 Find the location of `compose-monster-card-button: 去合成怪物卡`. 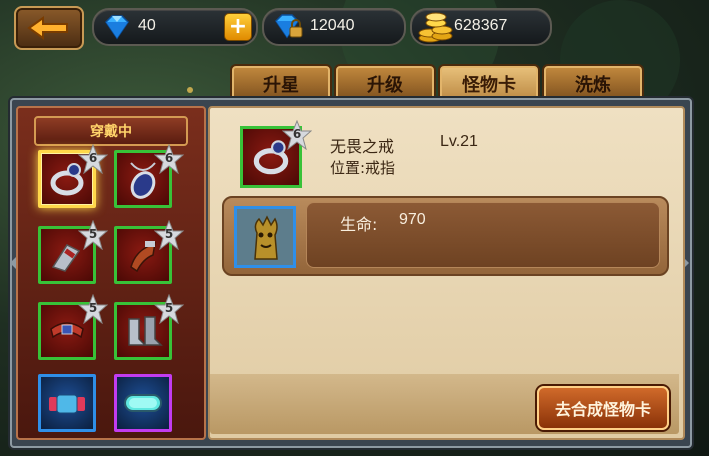

compose-monster-card-button: 去合成怪物卡 is located at coordinates (603, 408).